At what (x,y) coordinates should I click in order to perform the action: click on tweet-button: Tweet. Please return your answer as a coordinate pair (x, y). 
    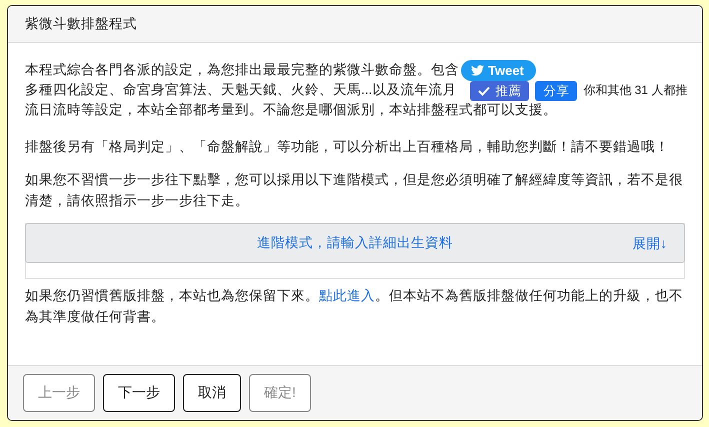
    Looking at the image, I should click on (498, 70).